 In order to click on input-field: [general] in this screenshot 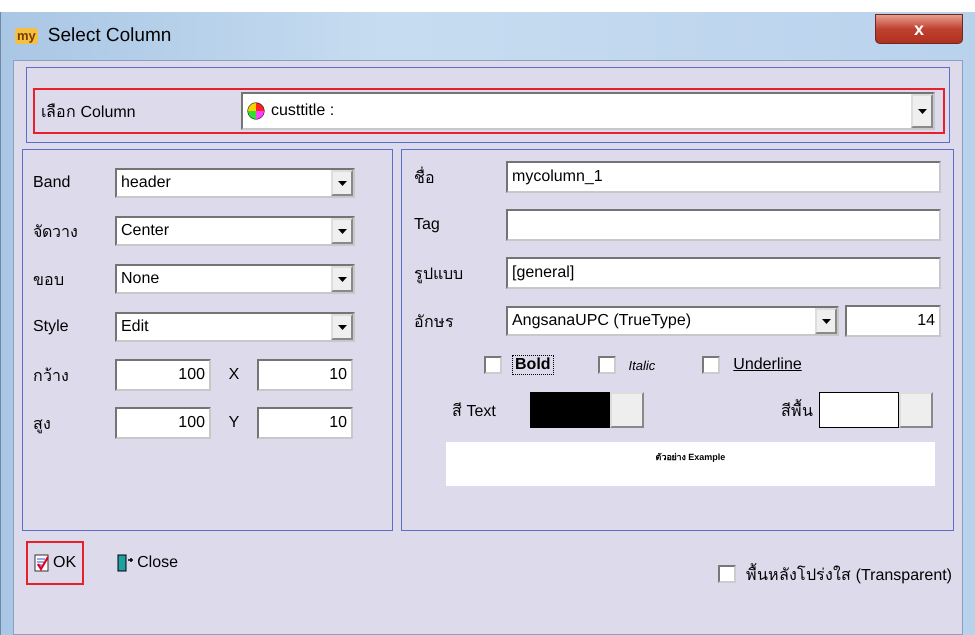, I will do `click(723, 273)`.